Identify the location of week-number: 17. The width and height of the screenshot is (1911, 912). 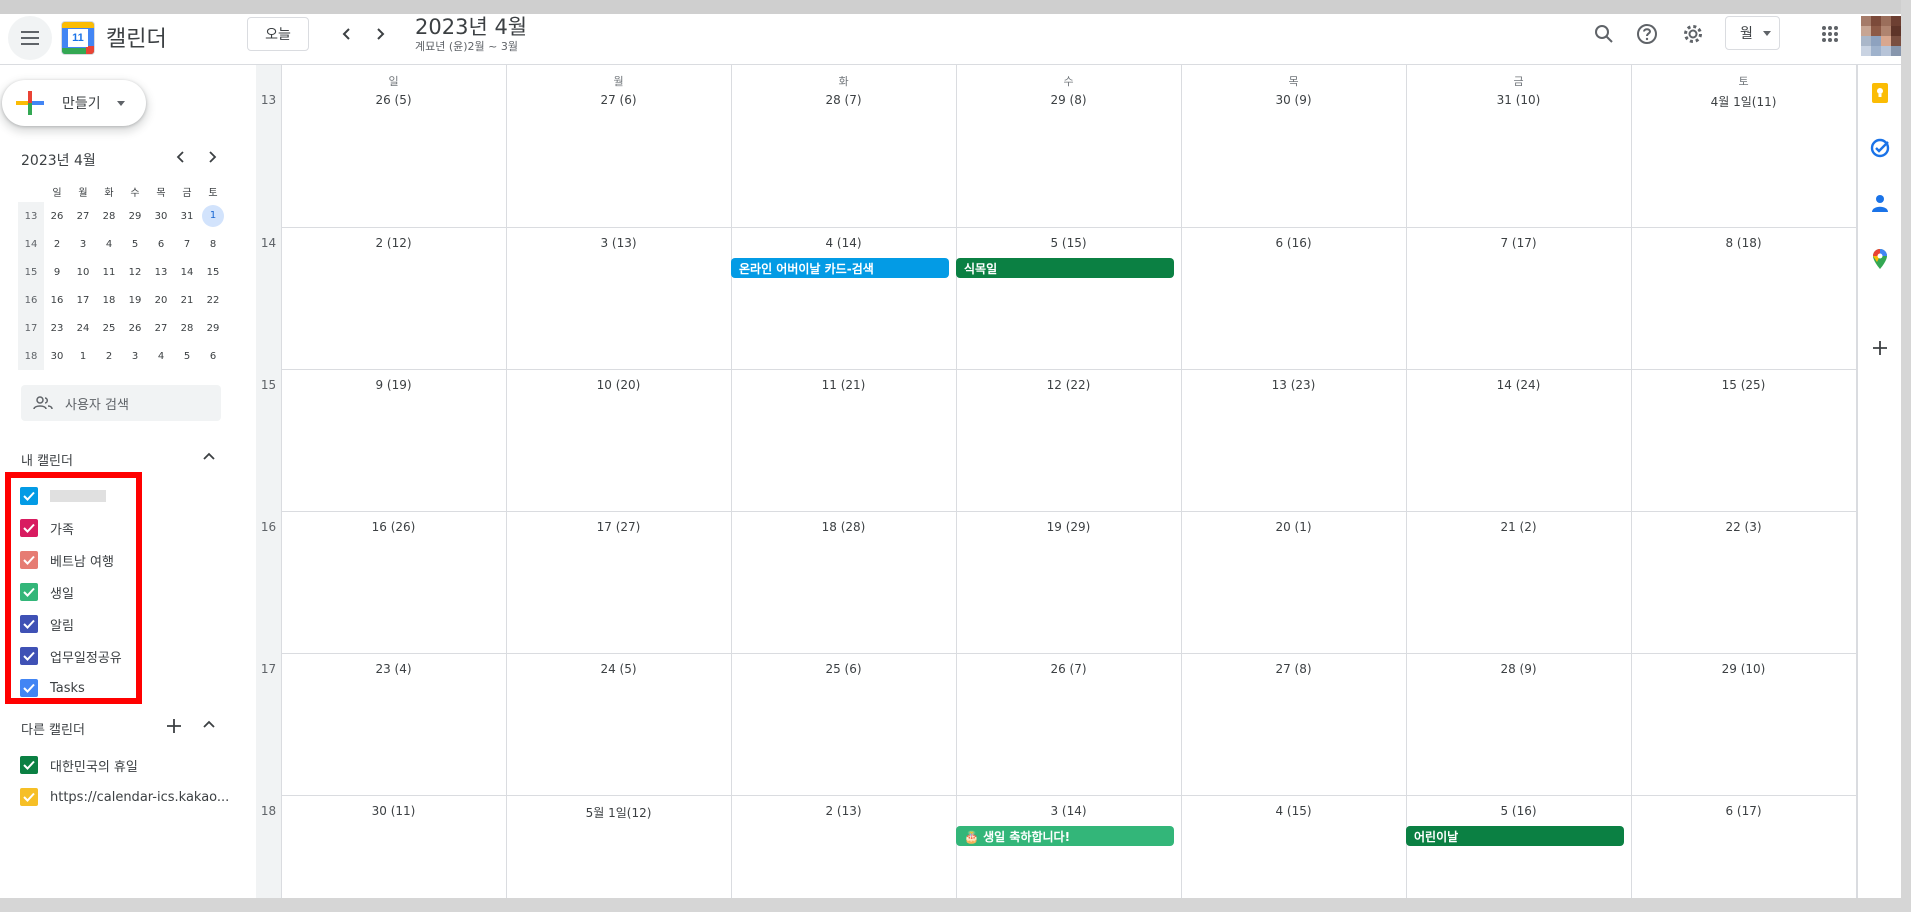
(268, 669).